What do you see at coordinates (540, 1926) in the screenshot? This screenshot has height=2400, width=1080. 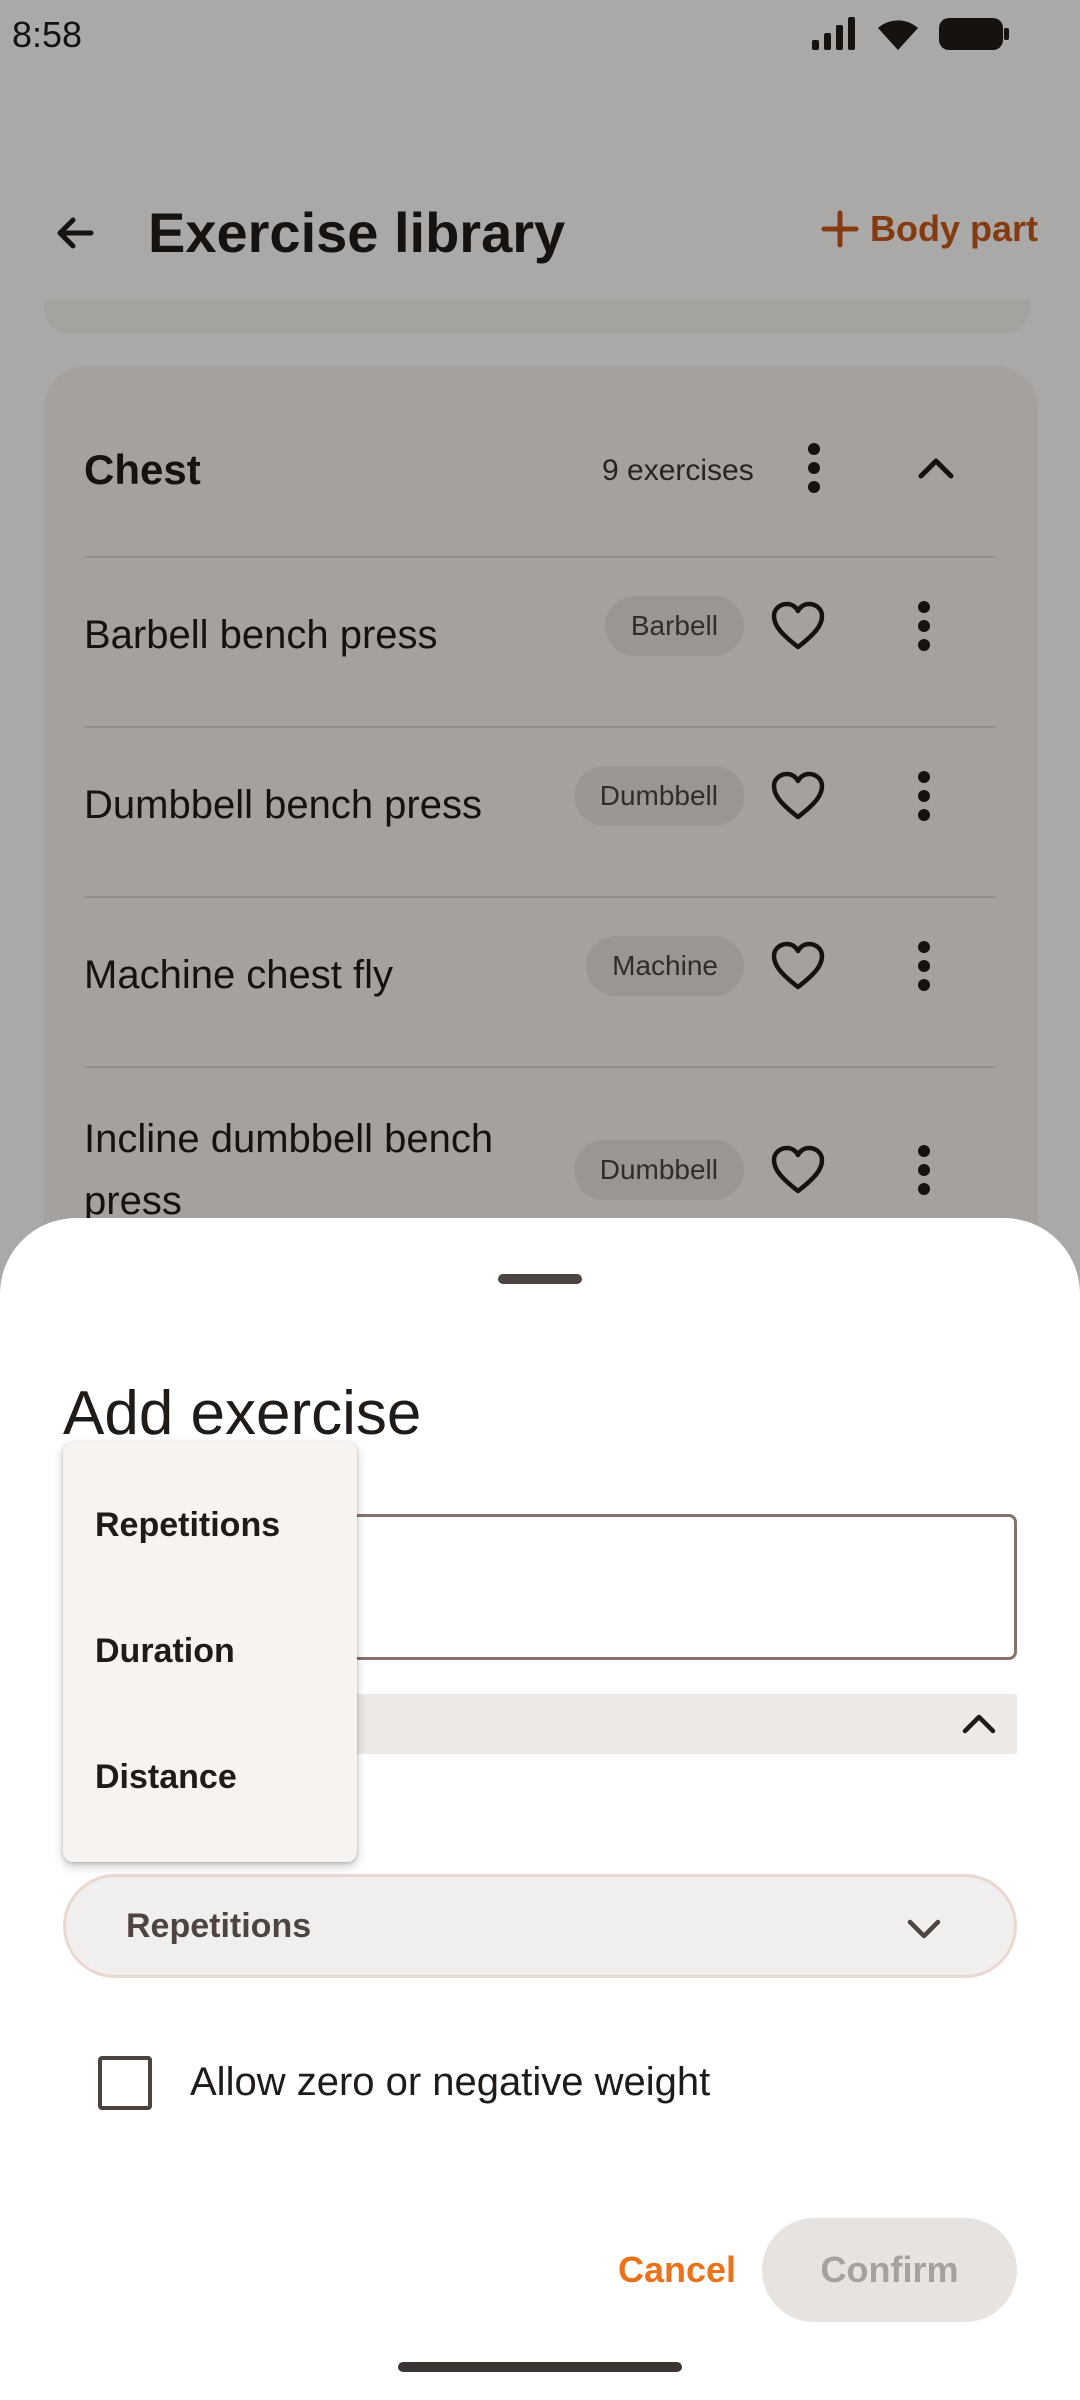 I see `exercise-type-select: Repetitions` at bounding box center [540, 1926].